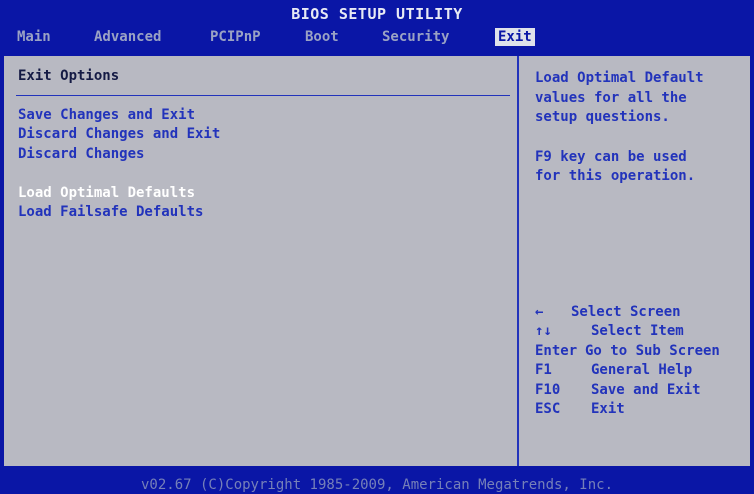 This screenshot has width=754, height=494. I want to click on f10-key-label: F10, so click(548, 390).